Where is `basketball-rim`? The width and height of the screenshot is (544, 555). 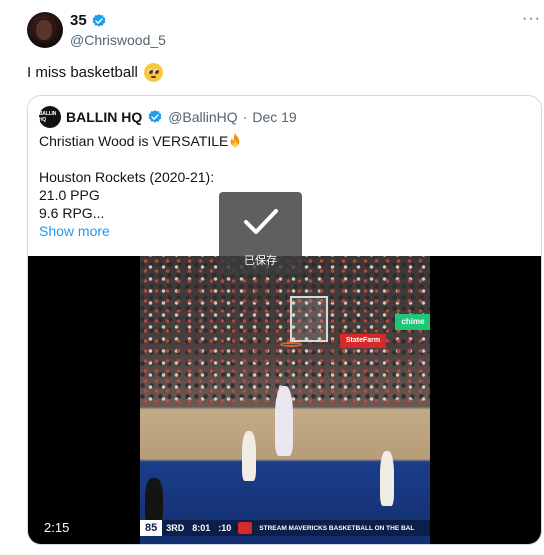
basketball-rim is located at coordinates (291, 344).